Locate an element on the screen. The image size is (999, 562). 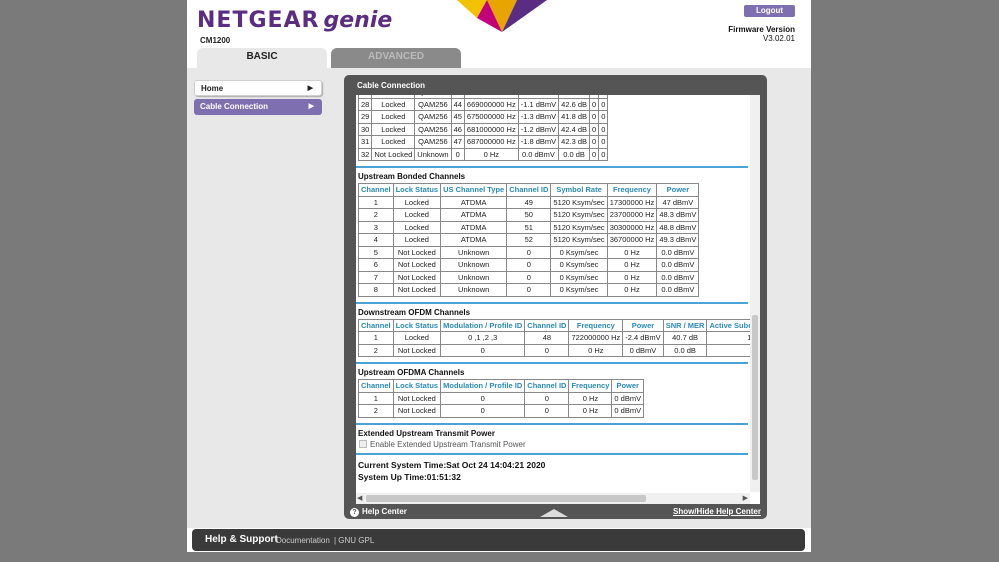
table-cell: 46 is located at coordinates (457, 129).